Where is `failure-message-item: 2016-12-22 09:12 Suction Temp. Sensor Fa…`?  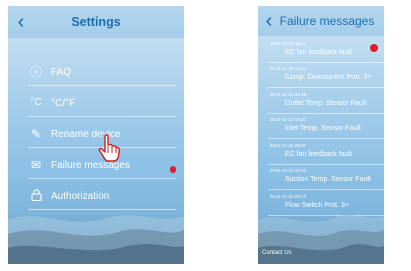 failure-message-item: 2016-12-22 09:12 Suction Temp. Sensor Fa… is located at coordinates (321, 177).